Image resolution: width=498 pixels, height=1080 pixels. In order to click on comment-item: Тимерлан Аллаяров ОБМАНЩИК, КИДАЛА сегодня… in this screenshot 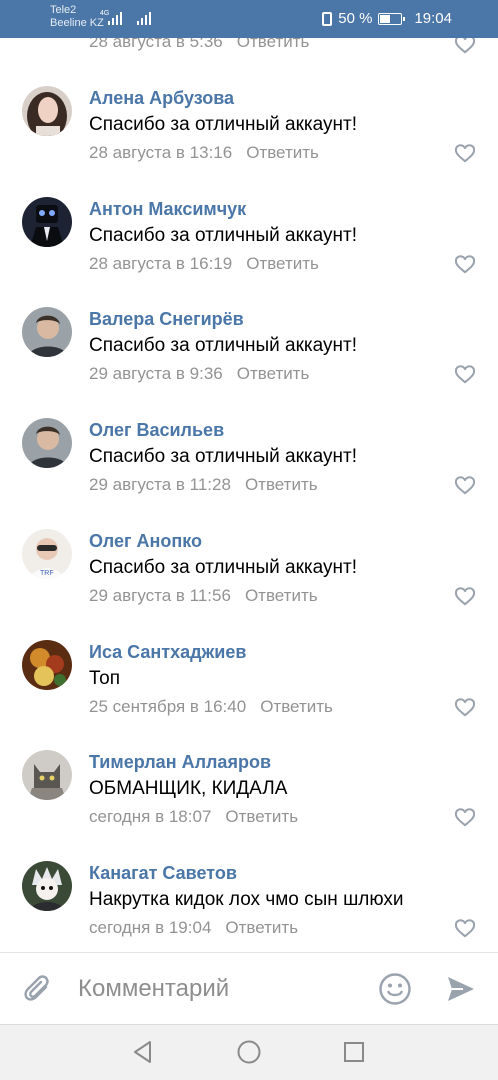, I will do `click(249, 805)`.